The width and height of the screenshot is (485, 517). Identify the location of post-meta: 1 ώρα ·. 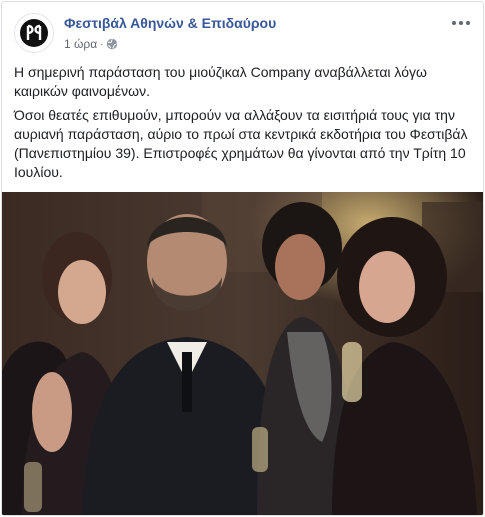
(91, 44).